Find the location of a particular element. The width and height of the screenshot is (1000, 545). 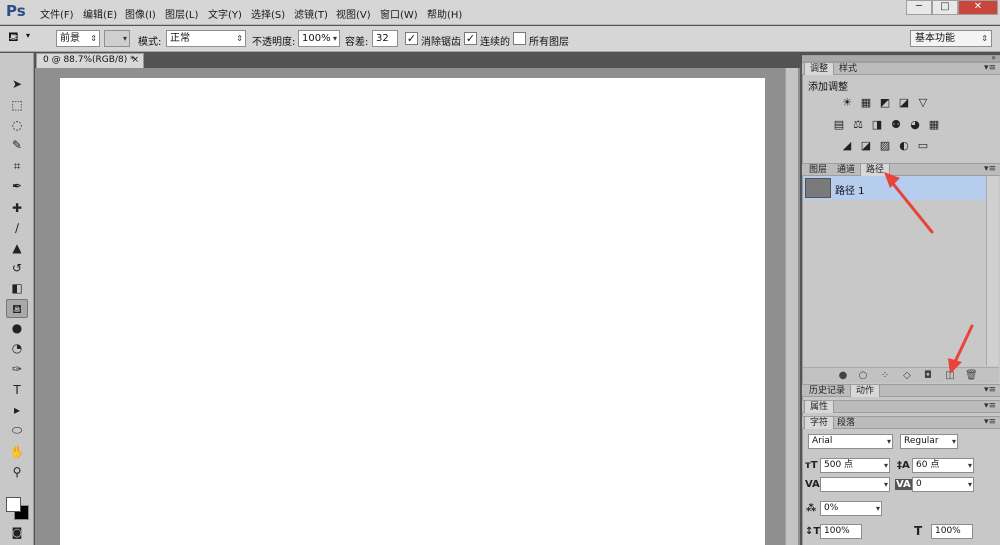

close-button: ✕ is located at coordinates (978, 7).